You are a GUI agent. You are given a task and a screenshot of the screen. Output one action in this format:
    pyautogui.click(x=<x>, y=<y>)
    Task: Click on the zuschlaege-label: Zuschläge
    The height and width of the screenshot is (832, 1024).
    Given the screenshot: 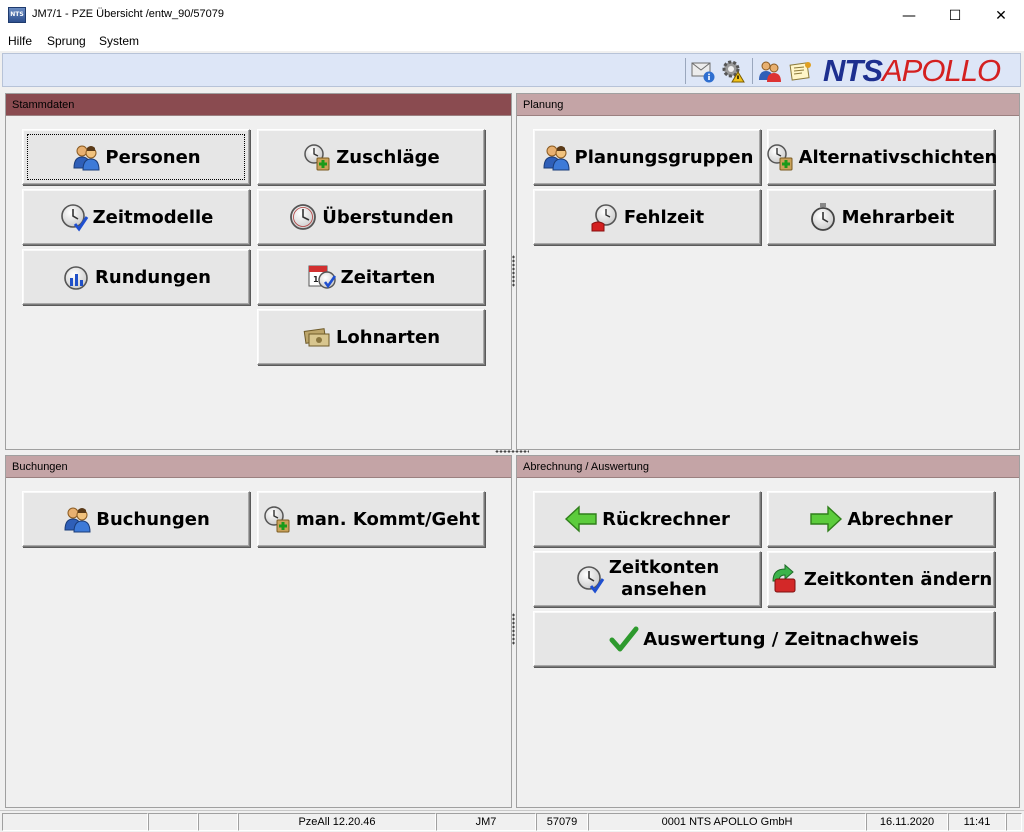 What is the action you would take?
    pyautogui.click(x=388, y=157)
    